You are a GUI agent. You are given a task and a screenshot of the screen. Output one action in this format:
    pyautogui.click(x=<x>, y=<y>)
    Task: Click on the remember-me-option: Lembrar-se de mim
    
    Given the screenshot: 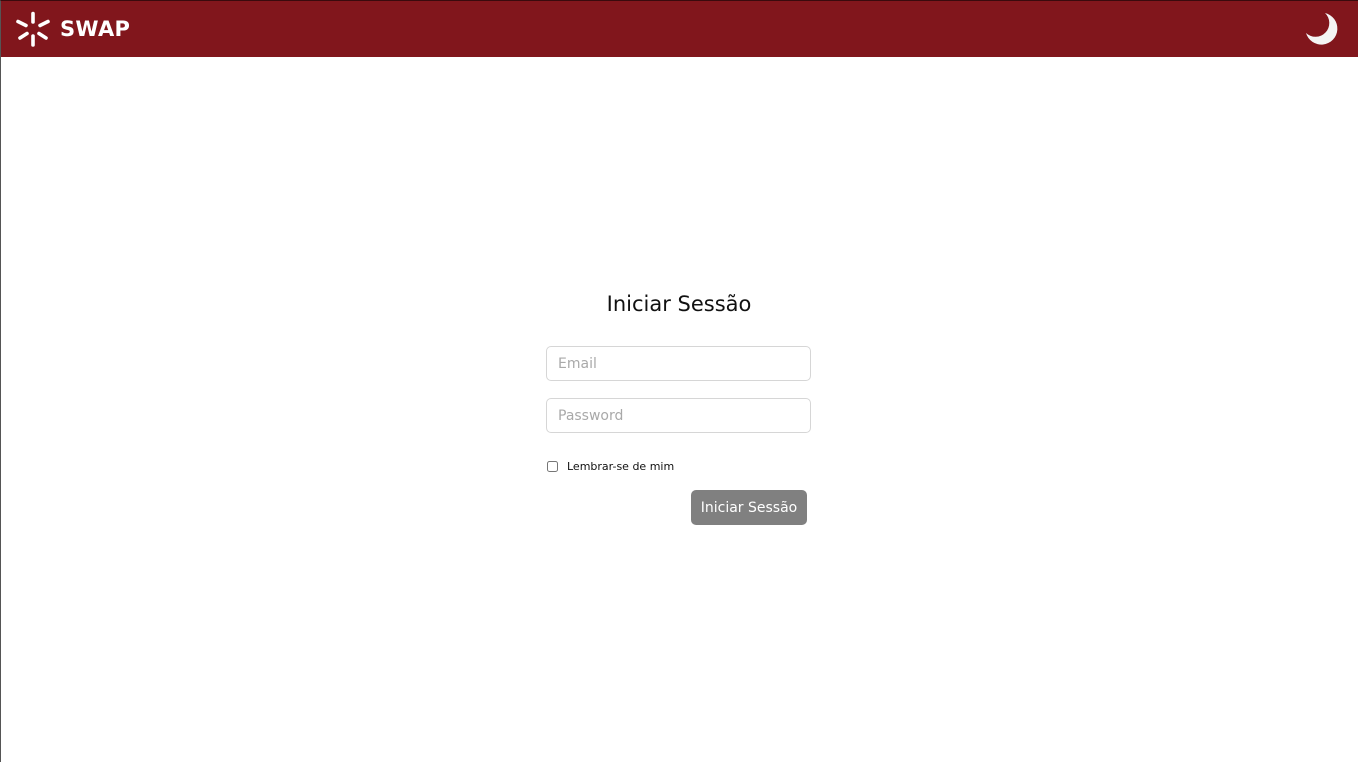 What is the action you would take?
    pyautogui.click(x=610, y=466)
    